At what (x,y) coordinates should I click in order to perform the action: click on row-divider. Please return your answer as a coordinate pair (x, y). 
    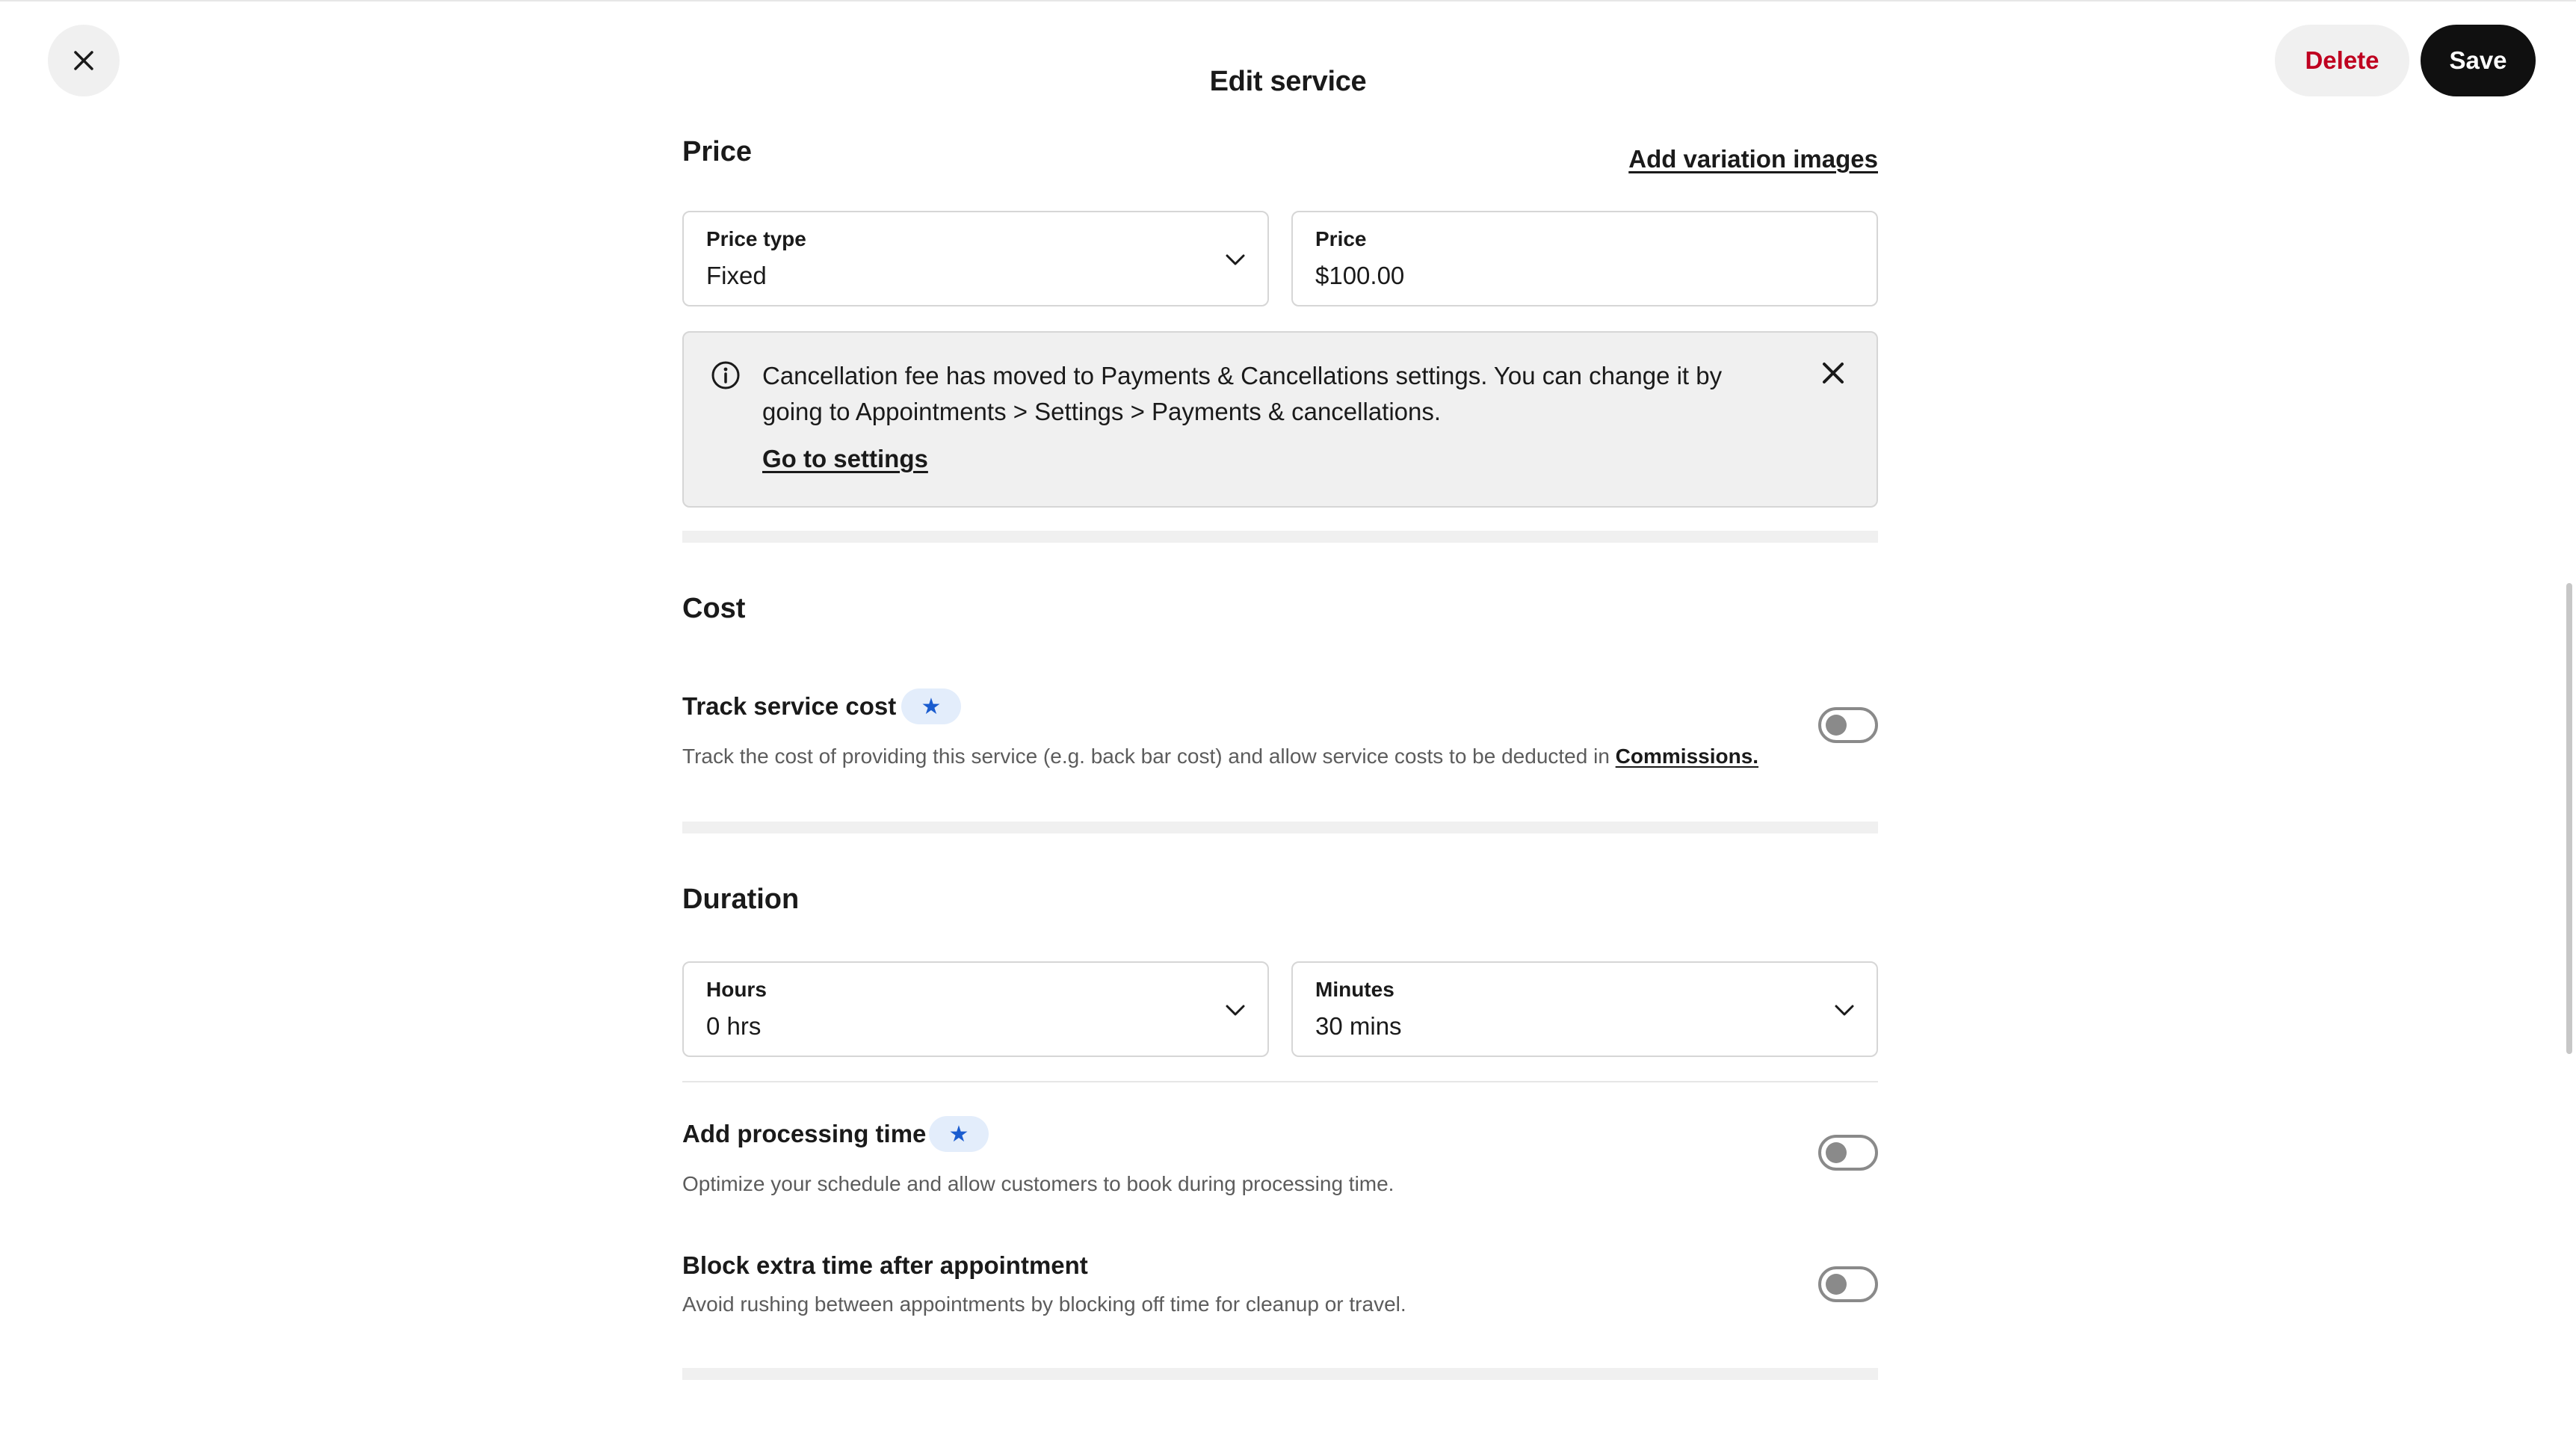
    Looking at the image, I should click on (1280, 1081).